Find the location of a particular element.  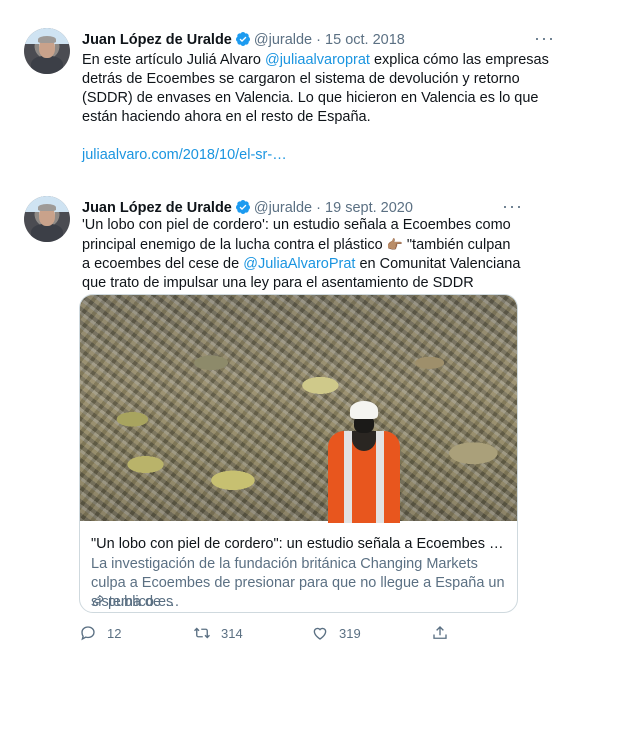

link-icon is located at coordinates (98, 601).